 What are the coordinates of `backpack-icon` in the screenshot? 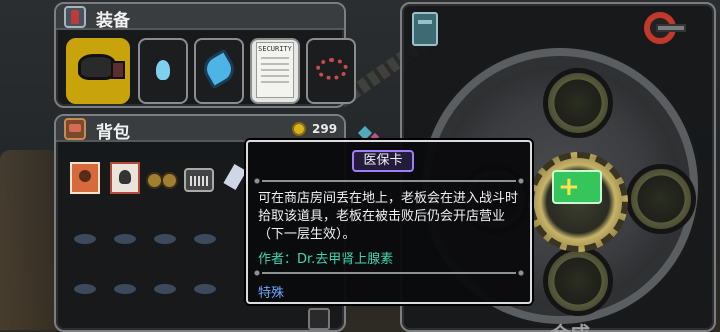 It's located at (75, 129).